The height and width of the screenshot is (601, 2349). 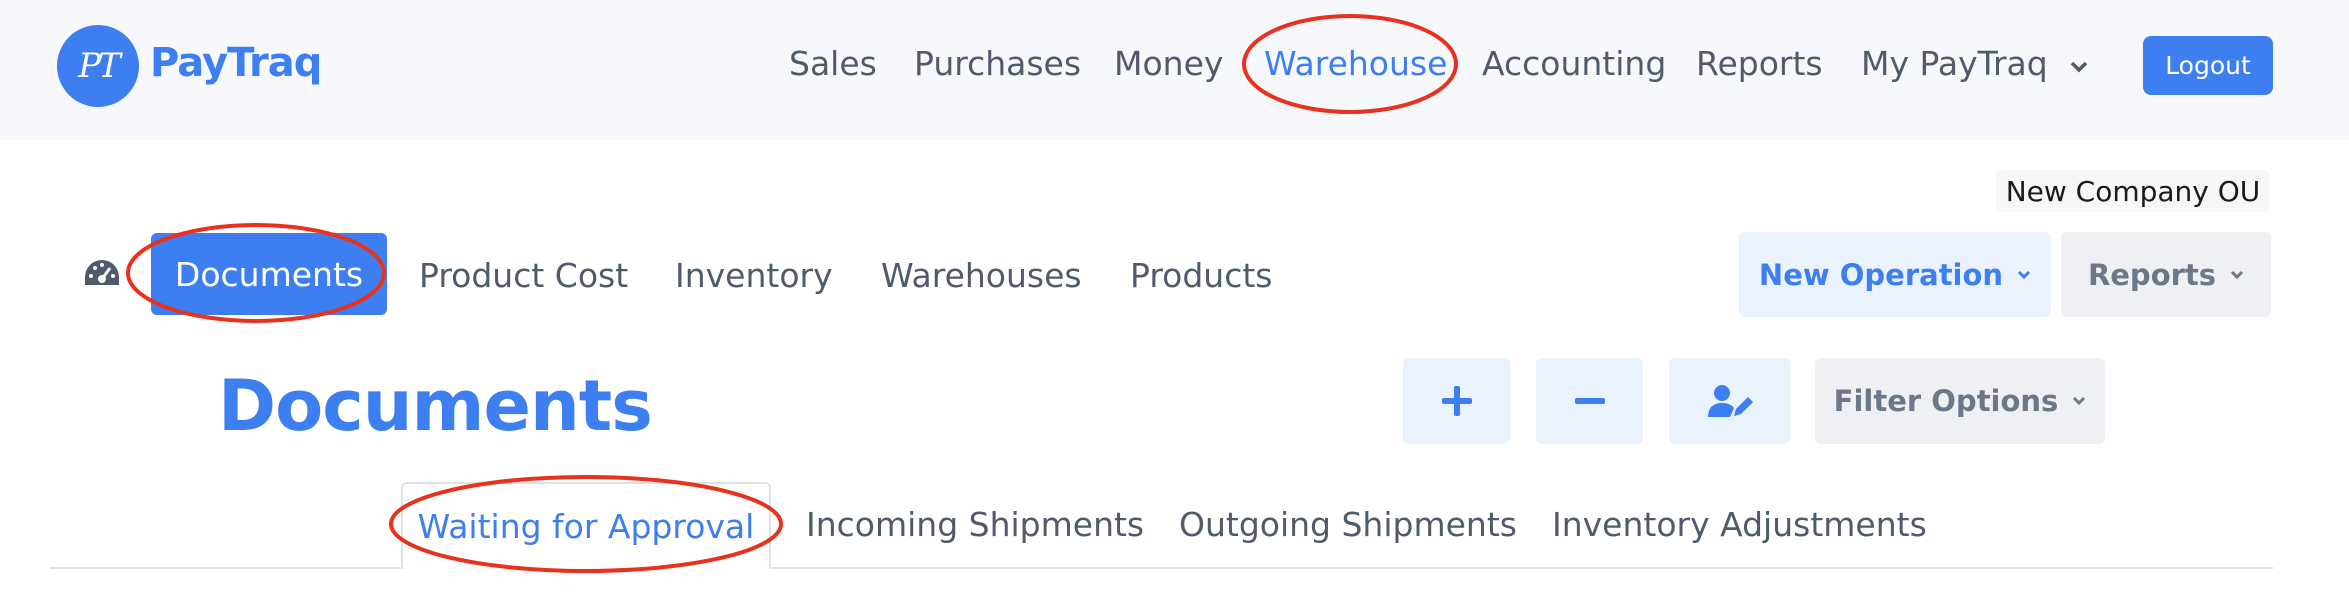 What do you see at coordinates (981, 275) in the screenshot?
I see `subnav-warehouses: Warehouses` at bounding box center [981, 275].